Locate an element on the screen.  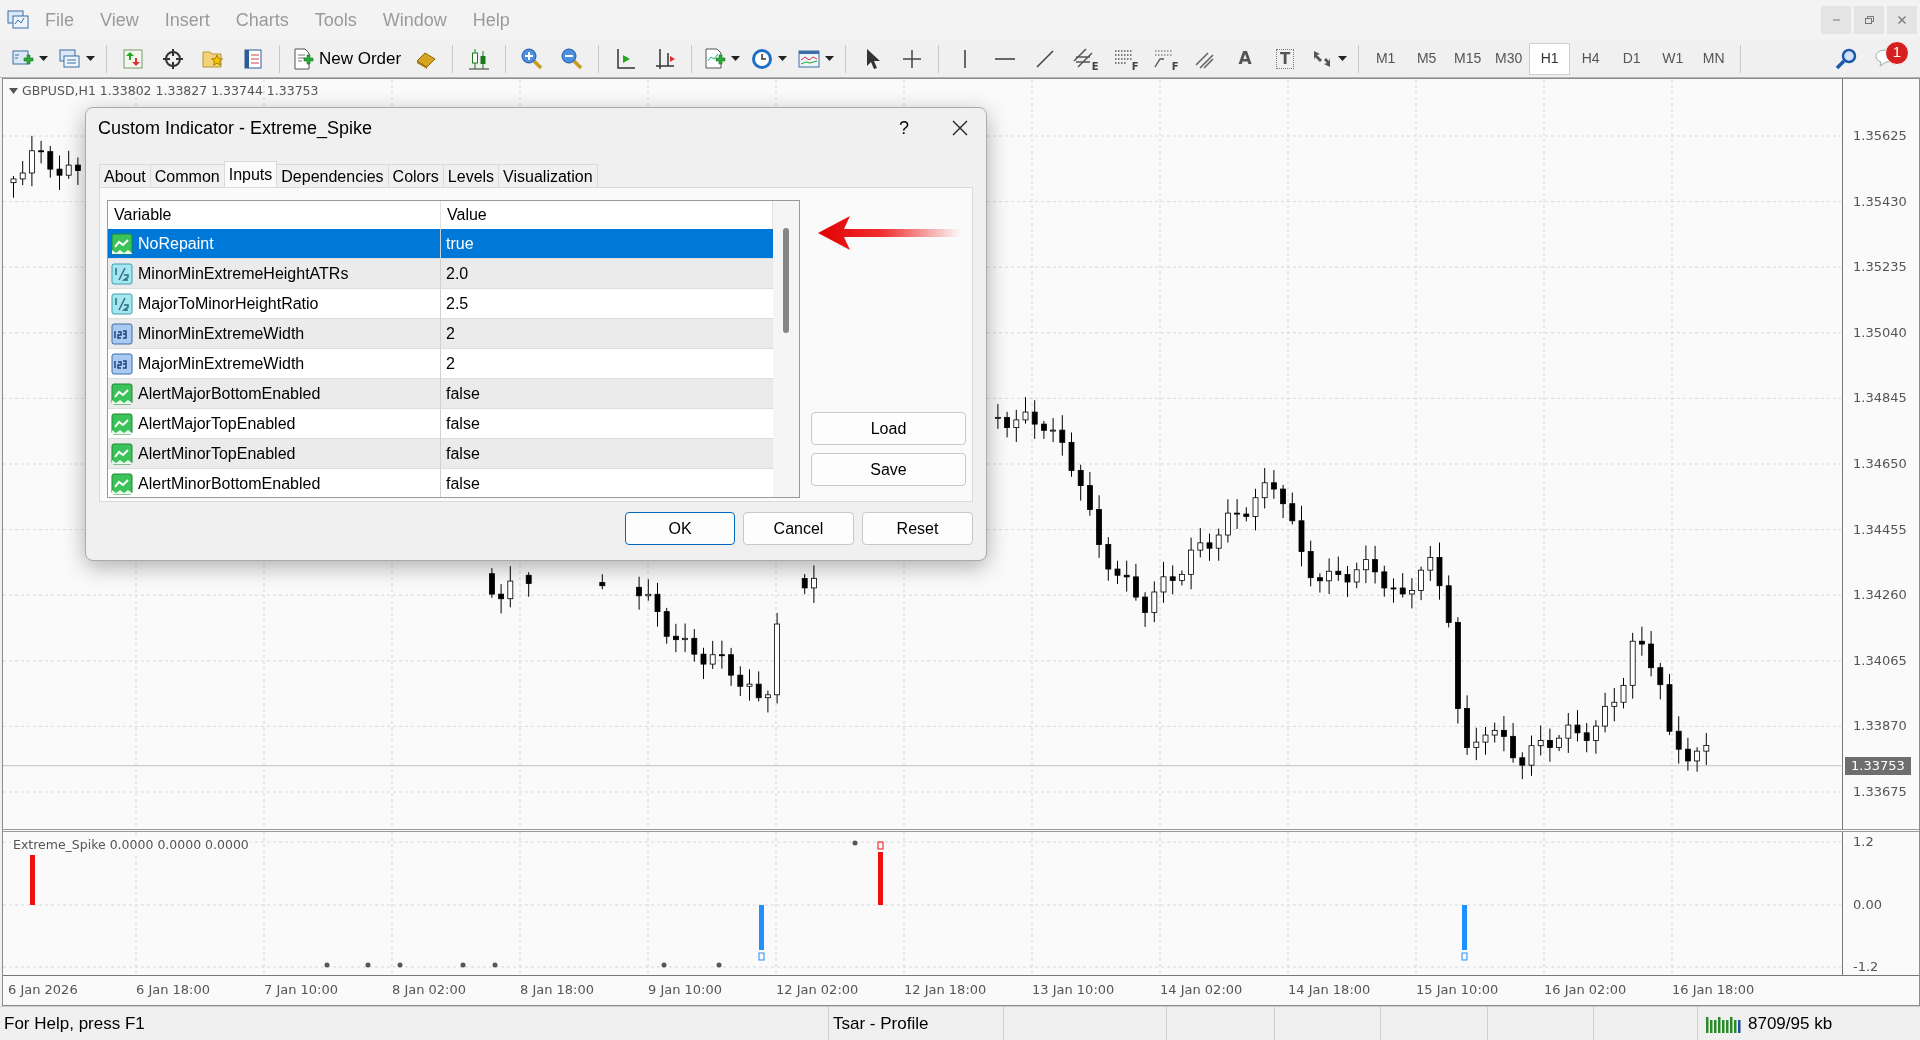
variable-name: MinorMinExtremeHeightATRs is located at coordinates (243, 273).